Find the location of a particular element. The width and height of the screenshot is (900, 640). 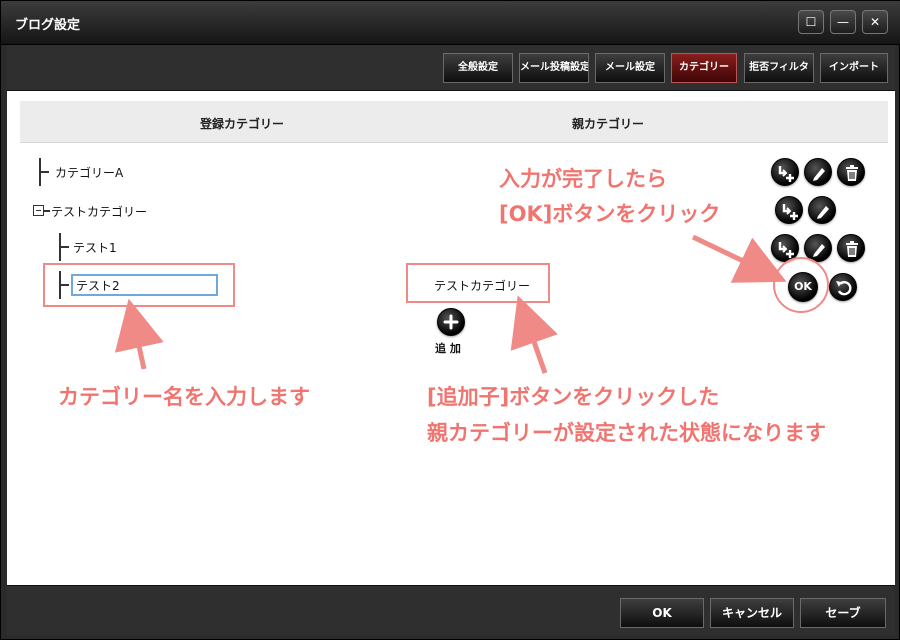

cancel-button: キャンセル is located at coordinates (752, 613).